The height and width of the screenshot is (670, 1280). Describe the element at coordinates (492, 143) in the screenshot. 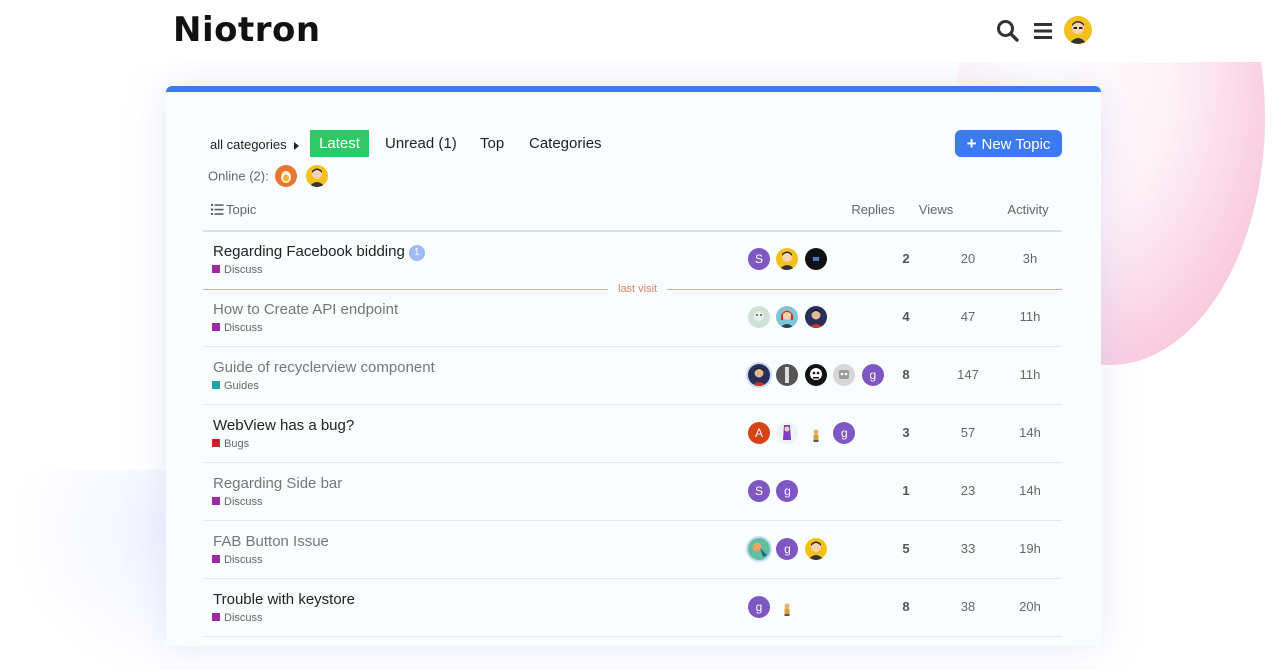

I see `tab-top: Top` at that location.